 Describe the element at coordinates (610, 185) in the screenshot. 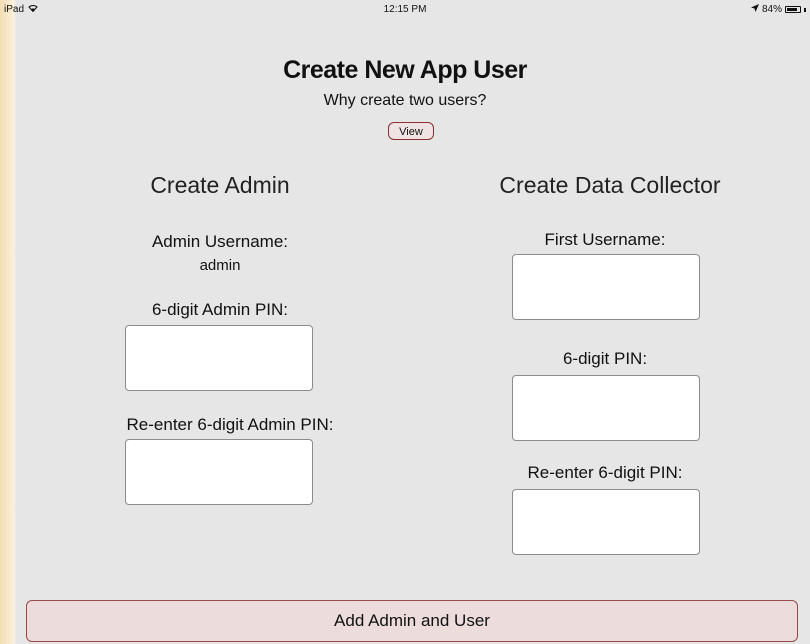

I see `collector-heading: Create Data Collector` at that location.